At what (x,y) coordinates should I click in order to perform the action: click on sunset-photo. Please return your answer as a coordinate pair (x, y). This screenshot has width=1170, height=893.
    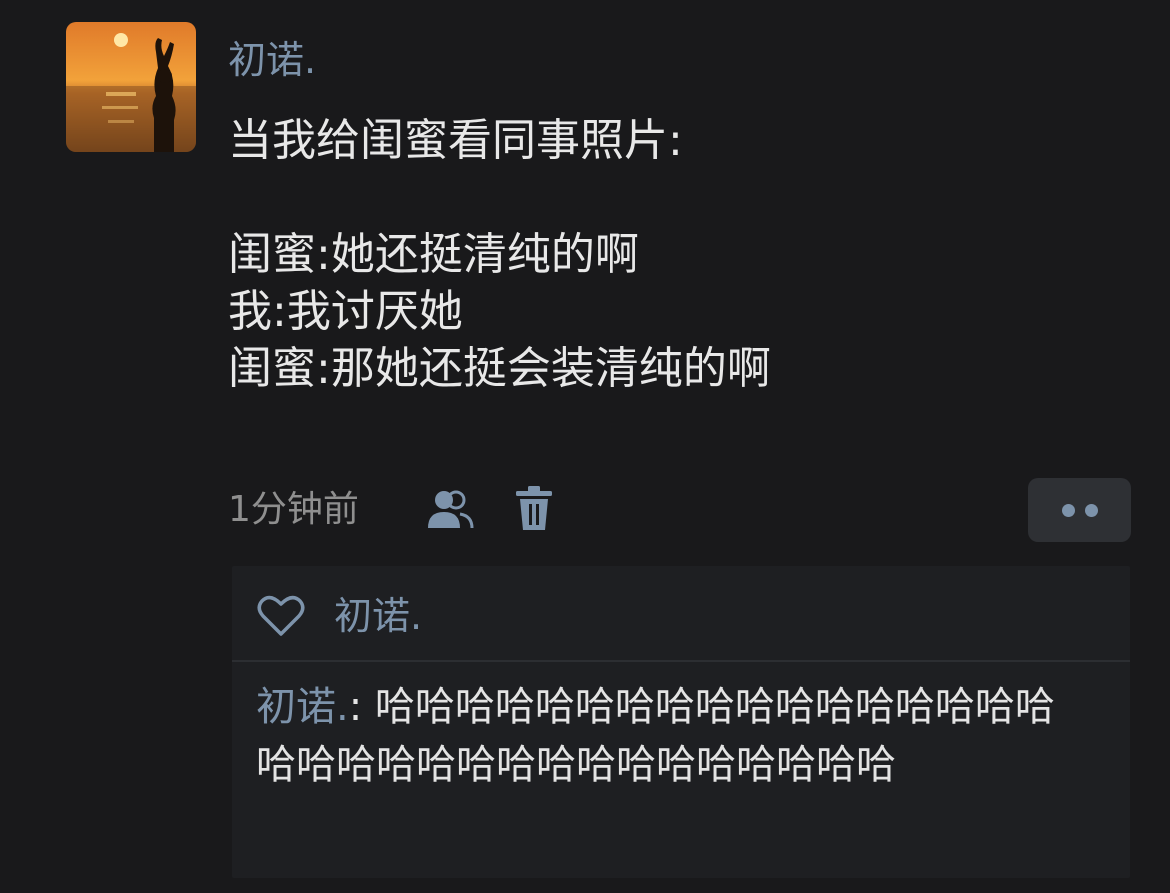
    Looking at the image, I should click on (131, 87).